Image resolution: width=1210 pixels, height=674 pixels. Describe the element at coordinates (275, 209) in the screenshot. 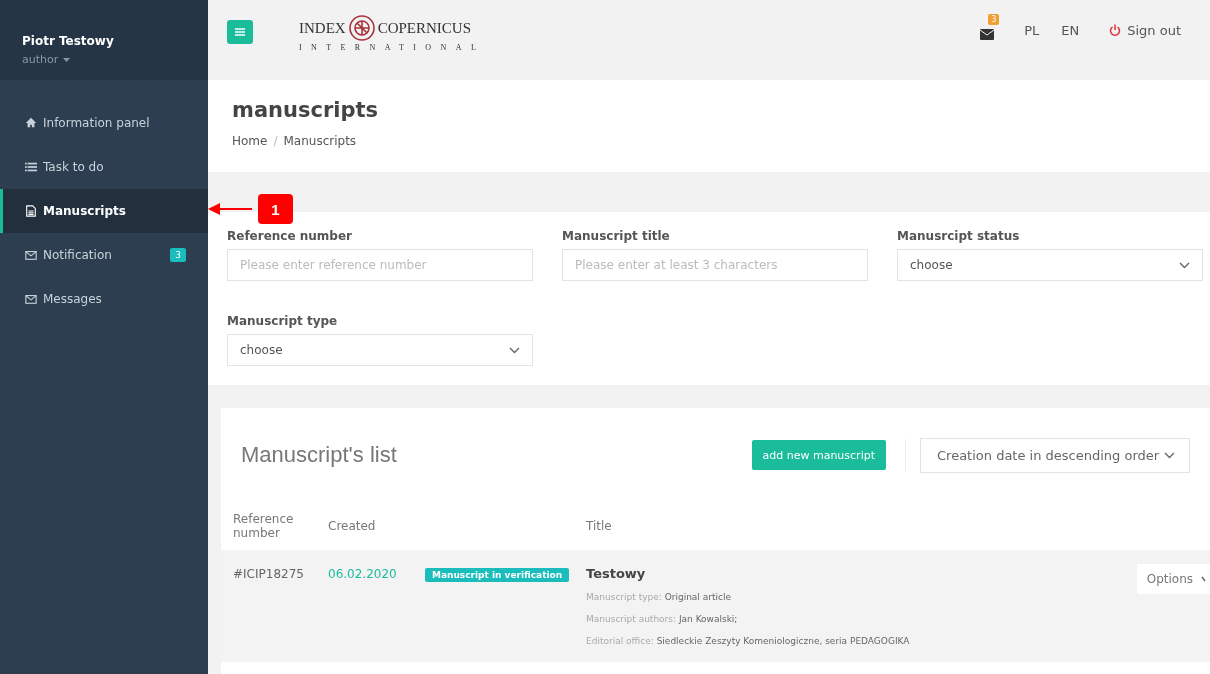

I see `step-number: 1` at that location.